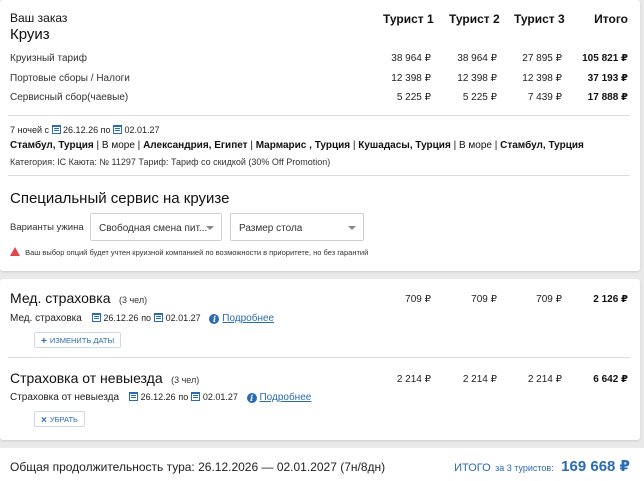 The height and width of the screenshot is (481, 644). I want to click on order-subtitle: Круиз, so click(30, 34).